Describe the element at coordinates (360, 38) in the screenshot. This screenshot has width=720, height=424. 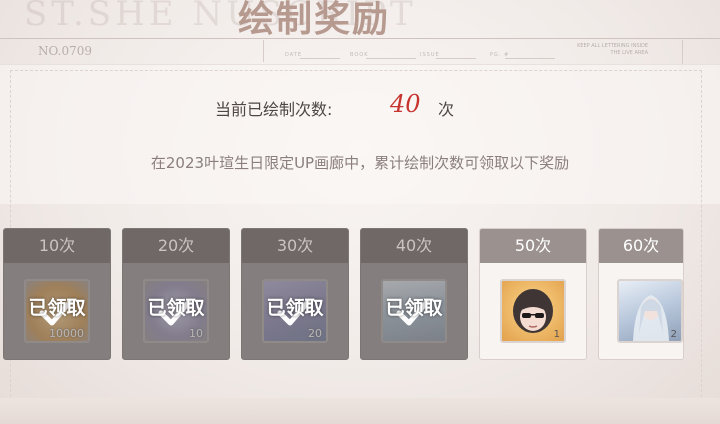
I see `header-divider` at that location.